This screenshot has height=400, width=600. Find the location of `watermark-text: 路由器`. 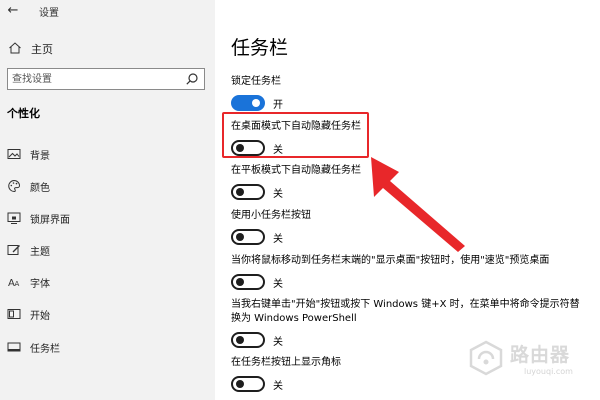

watermark-text: 路由器 is located at coordinates (540, 355).